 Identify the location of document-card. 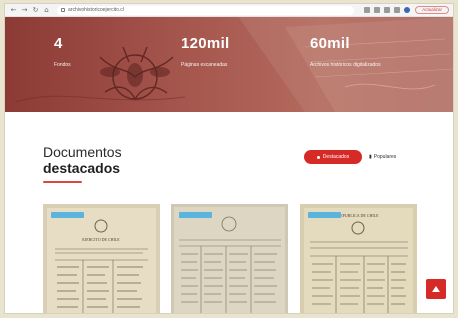
(229, 258).